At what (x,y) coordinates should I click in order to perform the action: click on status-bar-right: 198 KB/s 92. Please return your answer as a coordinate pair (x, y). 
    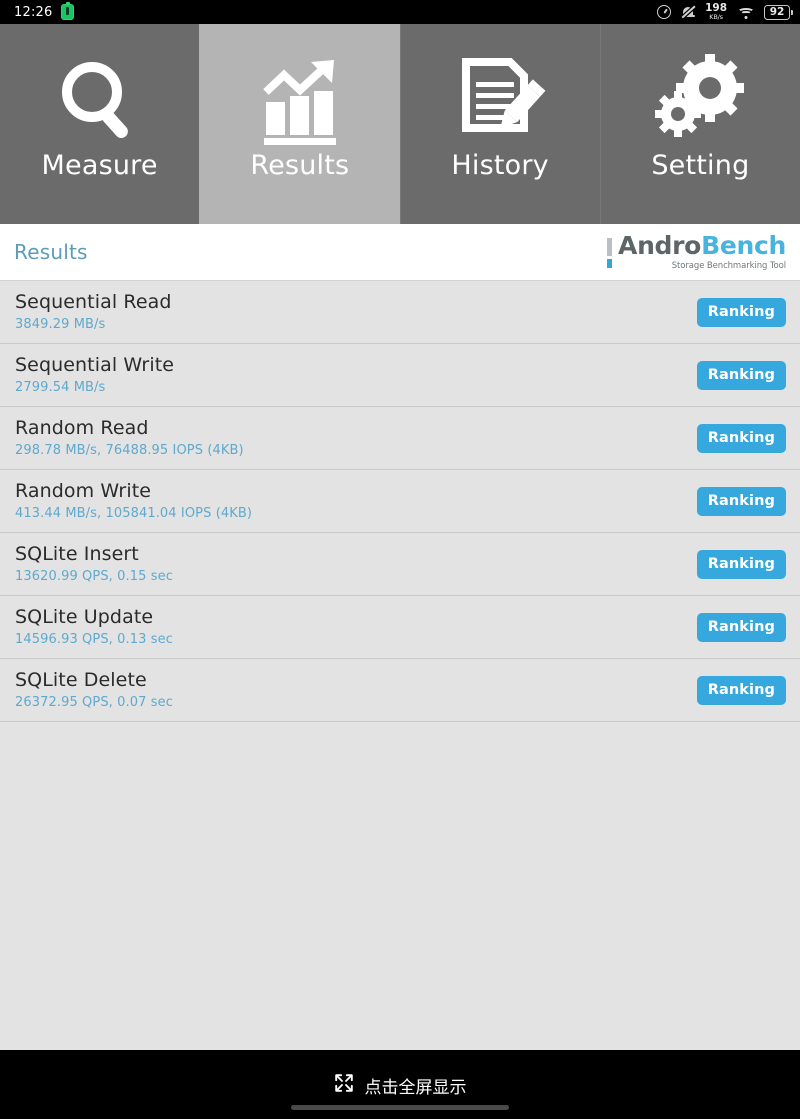
    Looking at the image, I should click on (725, 12).